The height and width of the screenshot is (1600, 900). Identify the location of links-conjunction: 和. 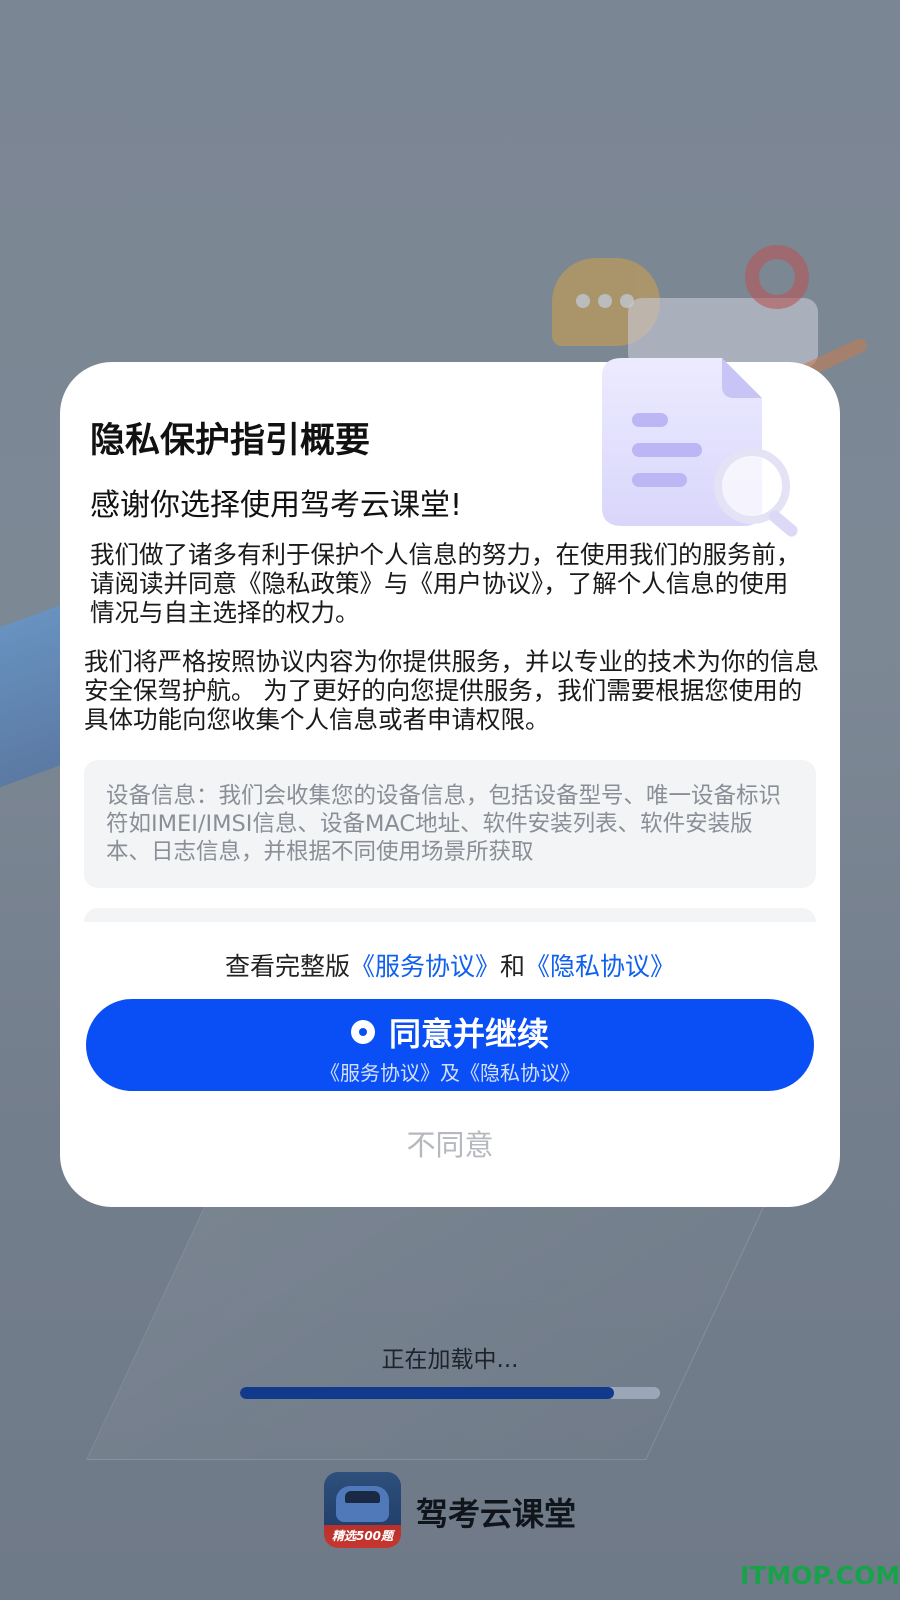
(513, 966).